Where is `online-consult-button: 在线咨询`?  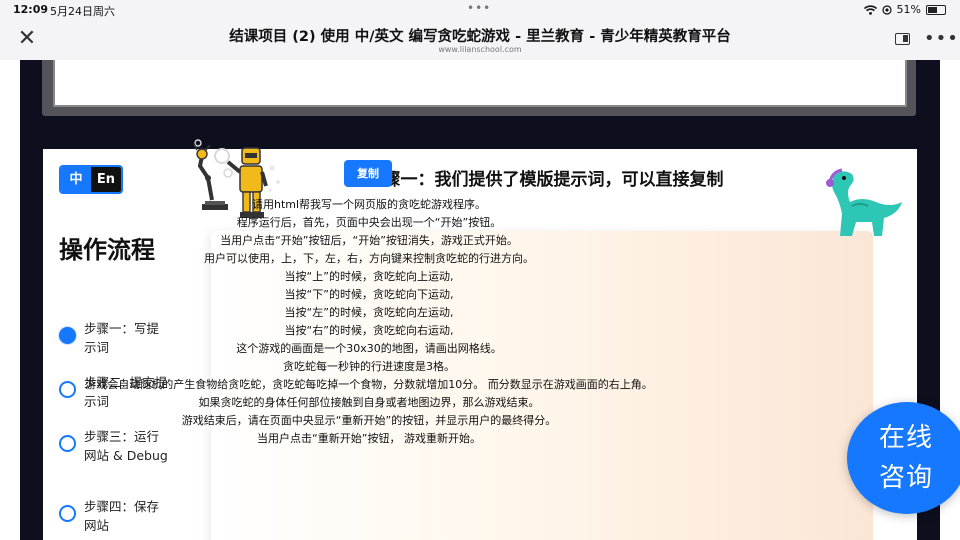 online-consult-button: 在线咨询 is located at coordinates (903, 458).